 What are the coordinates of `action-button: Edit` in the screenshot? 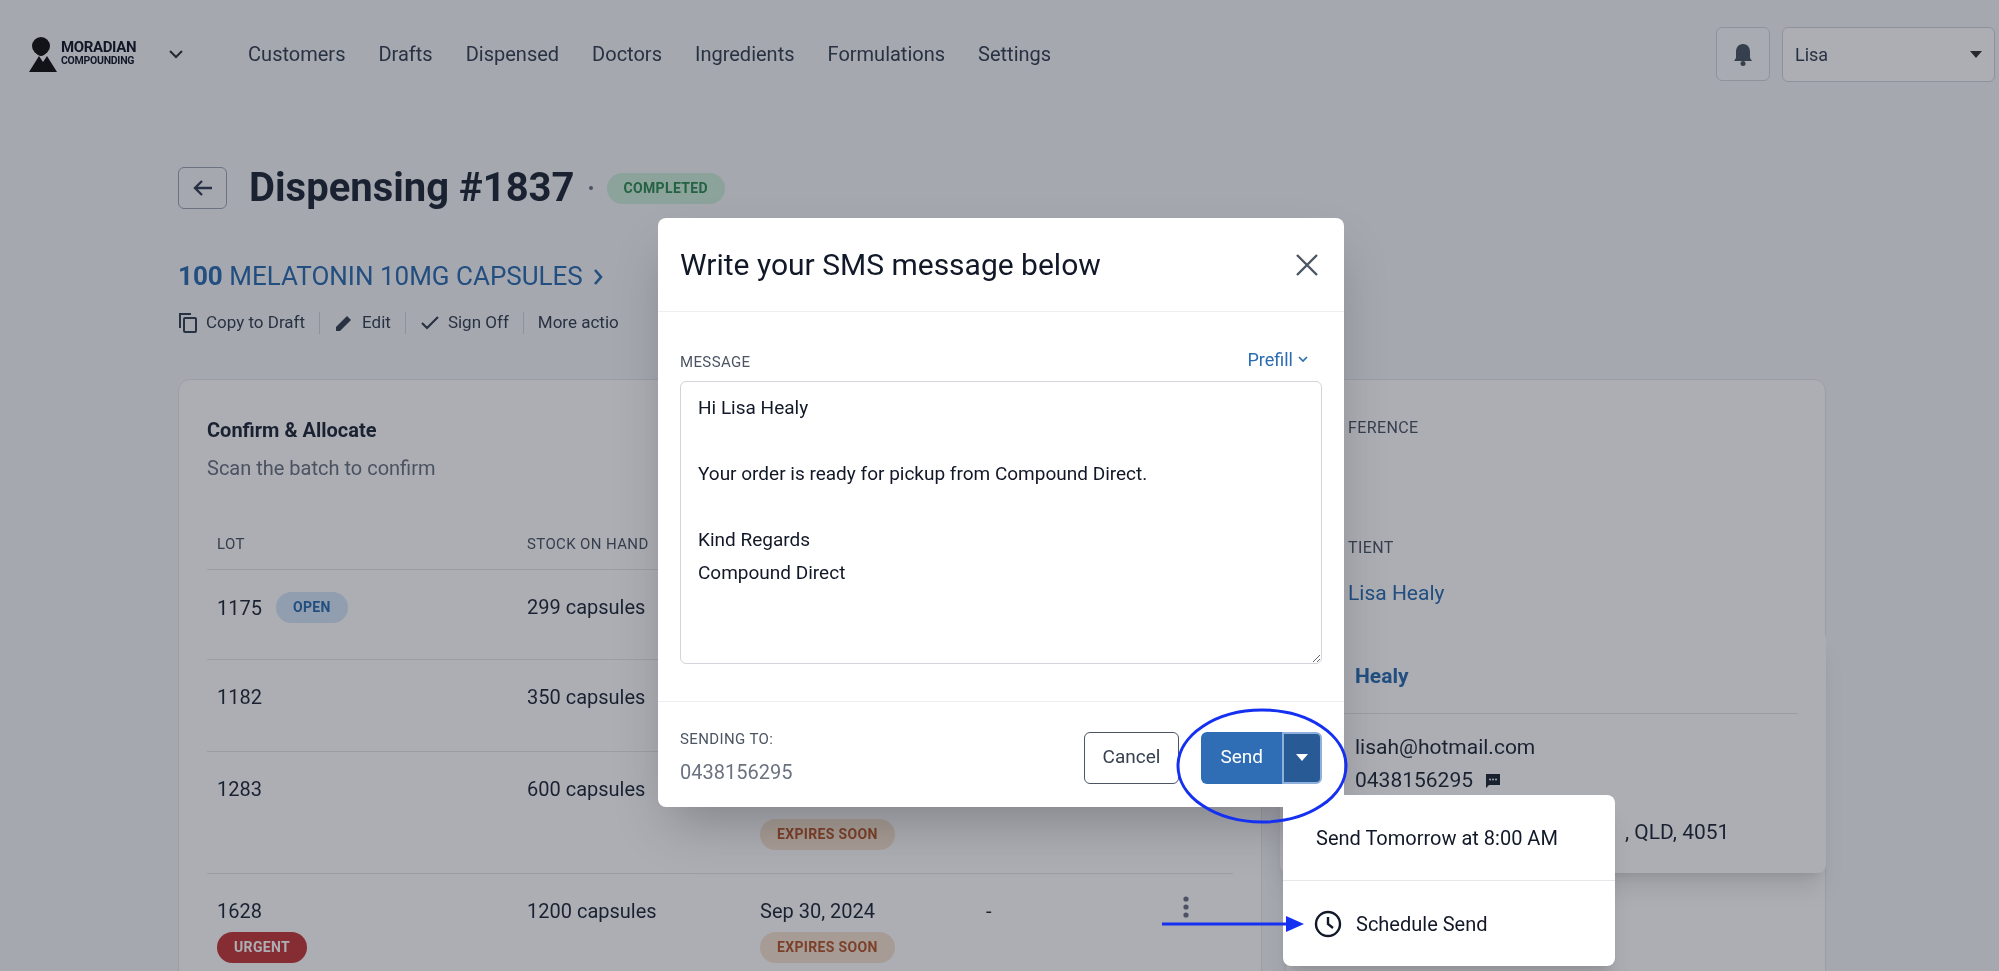 It's located at (362, 323).